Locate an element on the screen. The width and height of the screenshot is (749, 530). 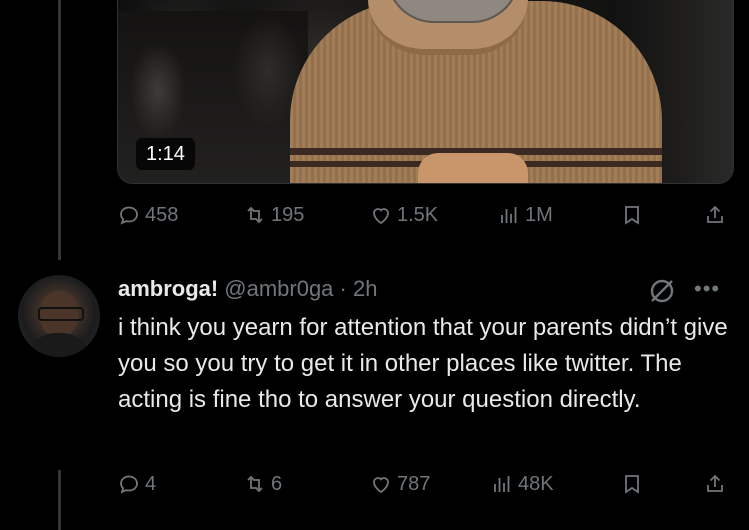
reply-header: ambroga! @ambr0ga · 2h is located at coordinates (247, 289).